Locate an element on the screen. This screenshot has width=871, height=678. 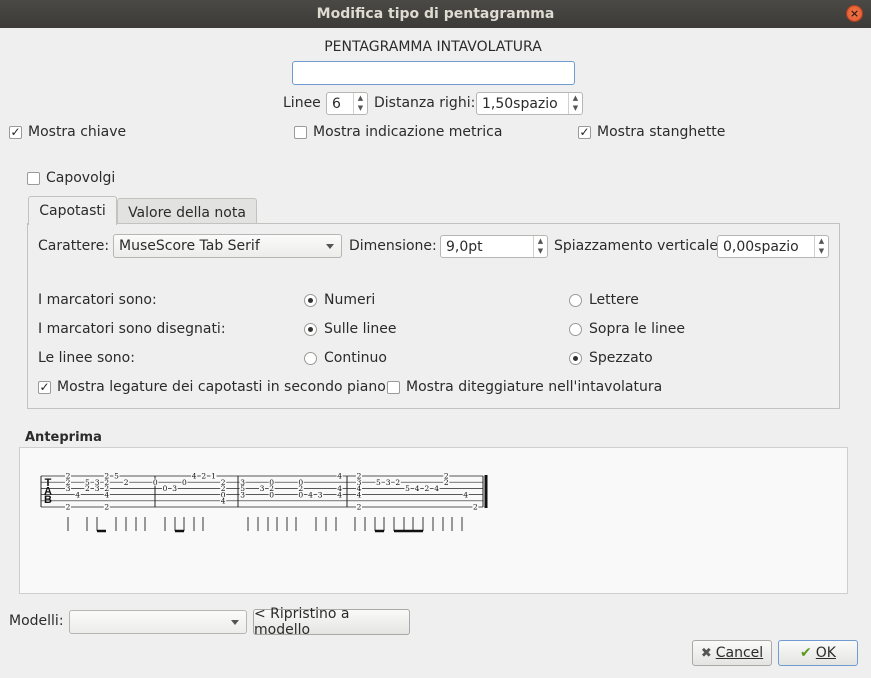
markers-drawn-label: I marcatori sono disegnati: is located at coordinates (132, 329).